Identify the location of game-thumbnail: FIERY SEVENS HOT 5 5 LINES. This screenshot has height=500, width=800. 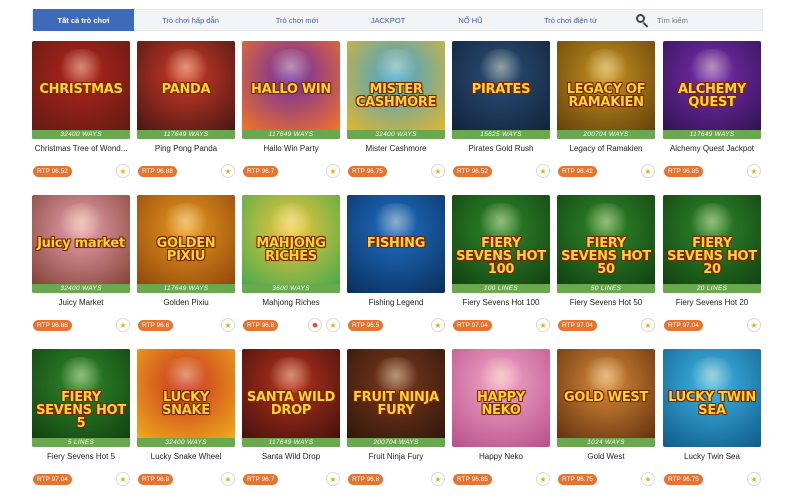
(81, 398).